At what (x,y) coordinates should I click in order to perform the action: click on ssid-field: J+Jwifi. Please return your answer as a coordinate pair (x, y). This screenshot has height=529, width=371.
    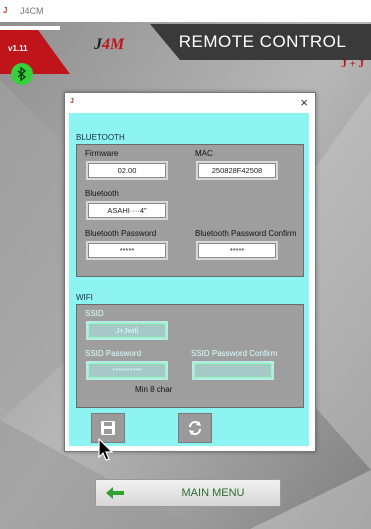
    Looking at the image, I should click on (127, 330).